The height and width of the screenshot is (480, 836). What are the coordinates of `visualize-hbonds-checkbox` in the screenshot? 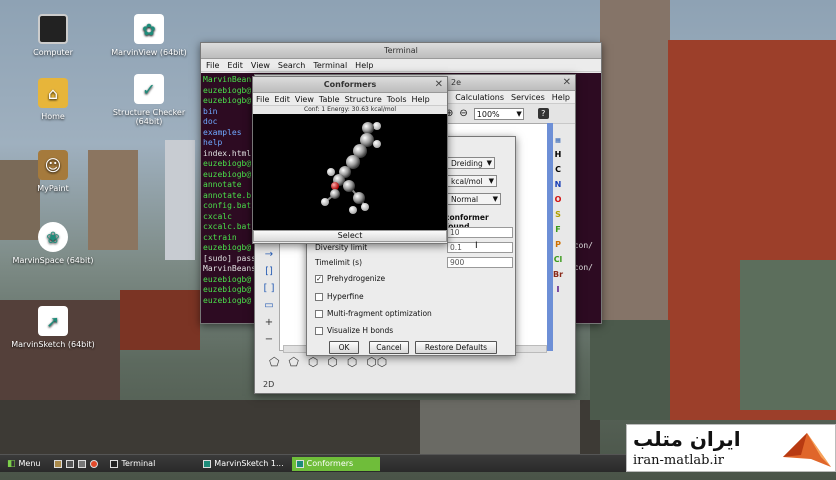 It's located at (319, 330).